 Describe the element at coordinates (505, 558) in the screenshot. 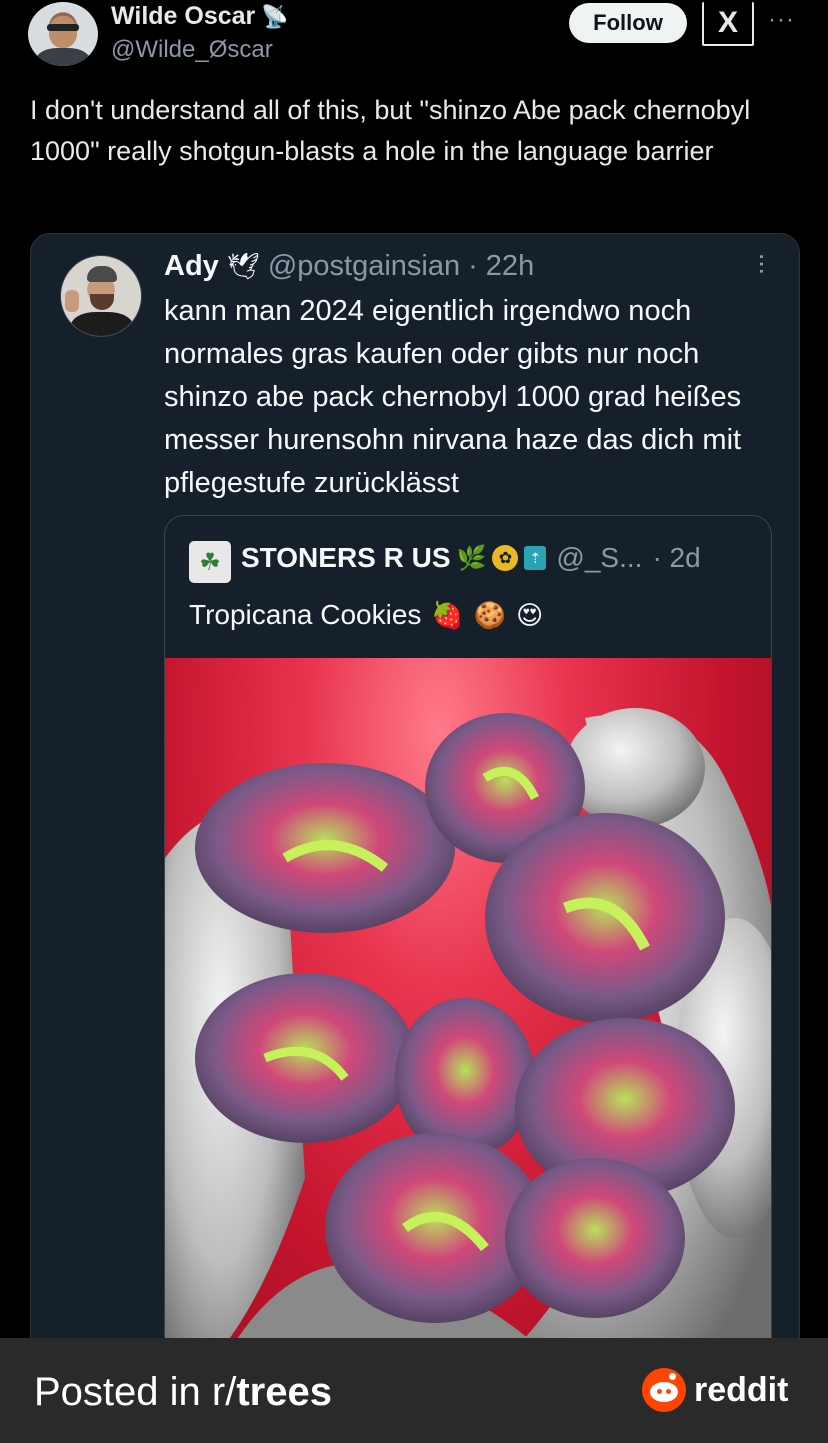

I see `verified-badge-icon: ✿` at that location.